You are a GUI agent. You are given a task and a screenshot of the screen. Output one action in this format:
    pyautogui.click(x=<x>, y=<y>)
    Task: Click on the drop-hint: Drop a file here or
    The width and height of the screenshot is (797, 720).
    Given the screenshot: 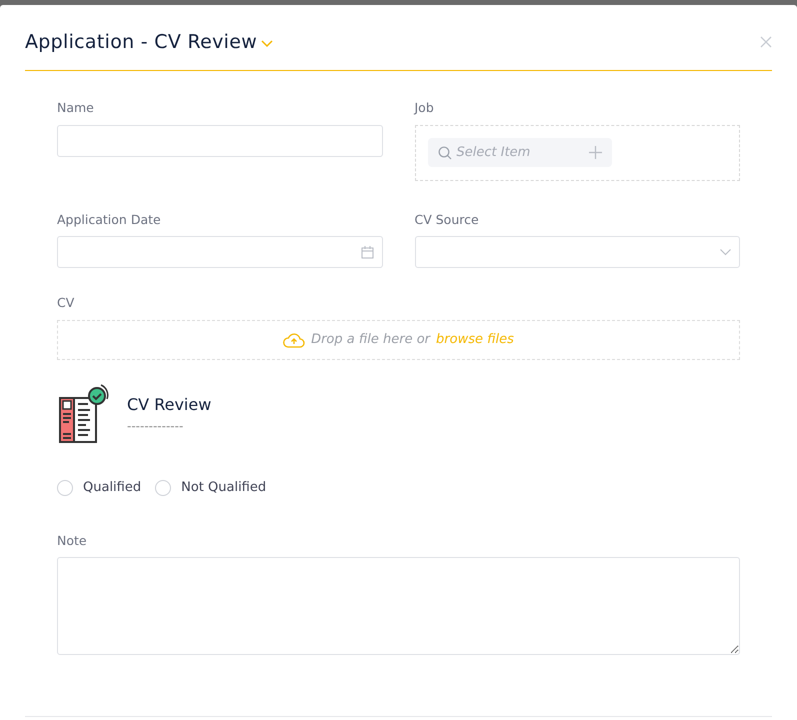 What is the action you would take?
    pyautogui.click(x=370, y=340)
    